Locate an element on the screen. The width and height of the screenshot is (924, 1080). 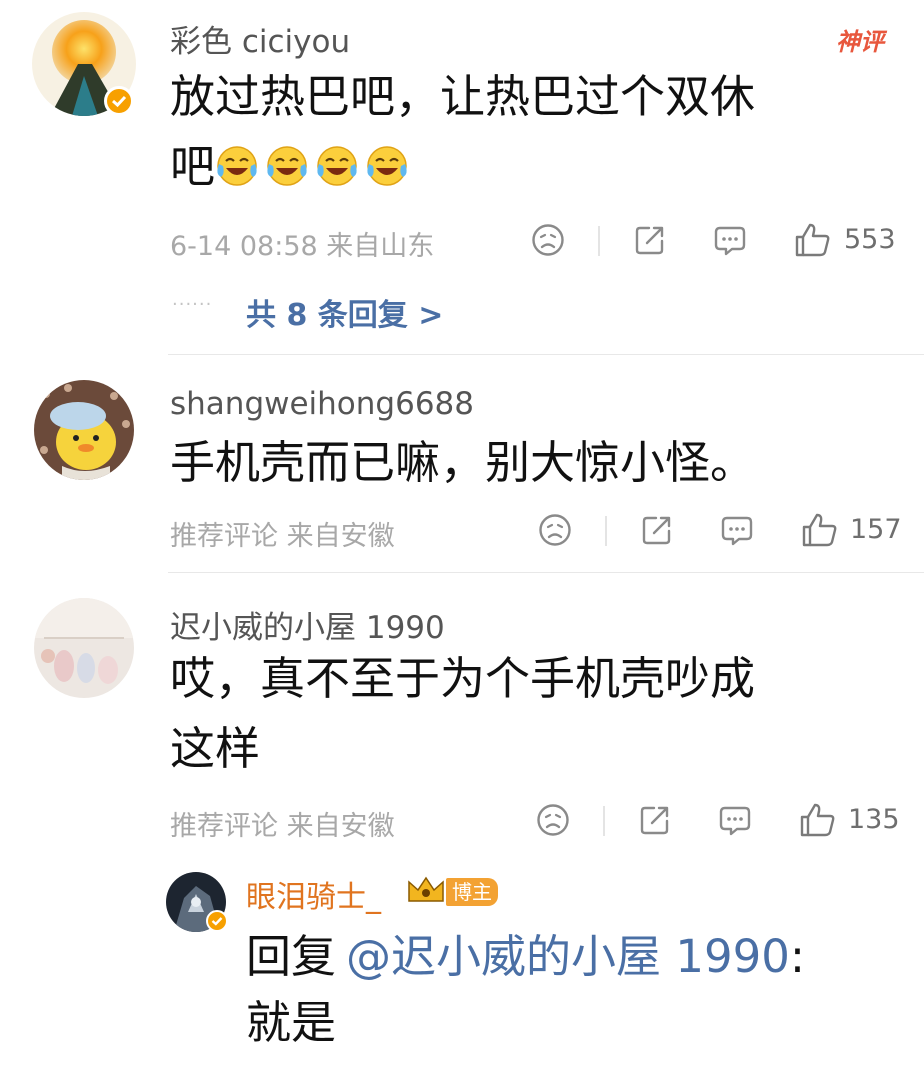
reply-username: 眼泪骑士_ is located at coordinates (313, 894).